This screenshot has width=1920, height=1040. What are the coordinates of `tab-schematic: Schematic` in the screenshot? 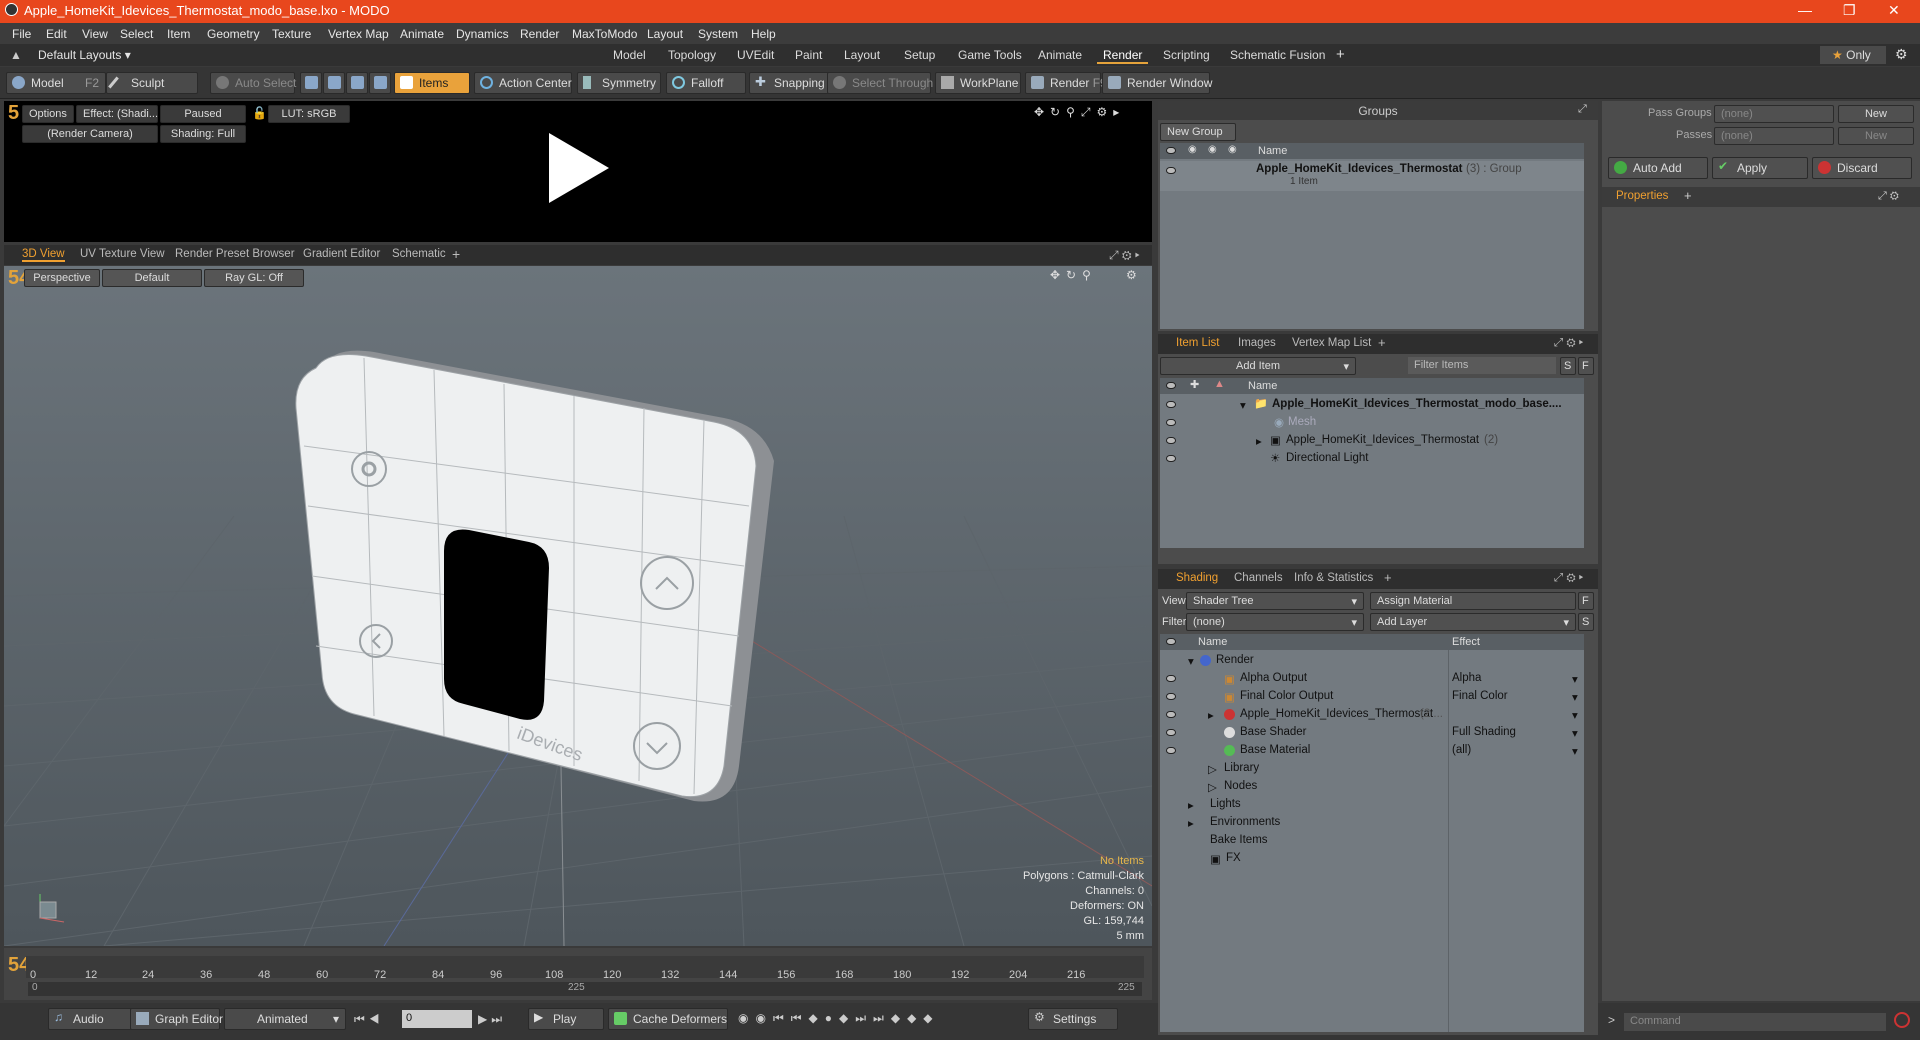 It's located at (419, 254).